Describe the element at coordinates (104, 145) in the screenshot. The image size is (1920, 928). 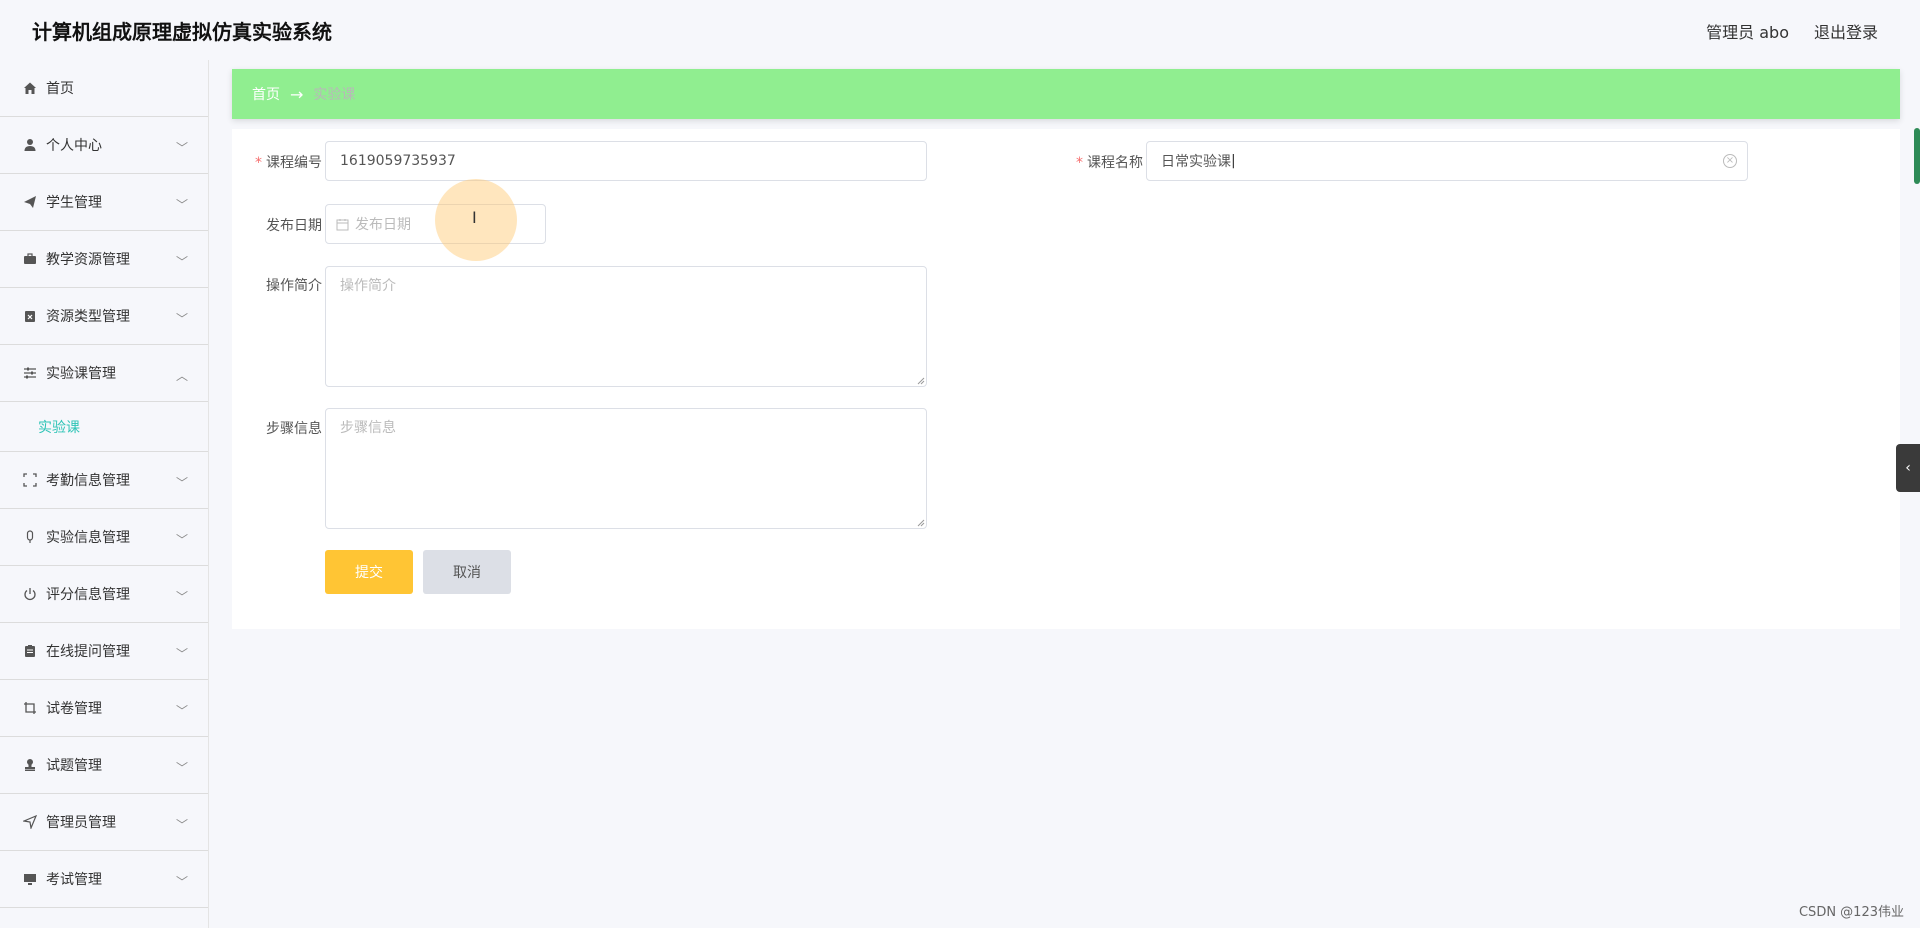
I see `sidebar-item-personal-center: 个人中心 ﹀` at that location.